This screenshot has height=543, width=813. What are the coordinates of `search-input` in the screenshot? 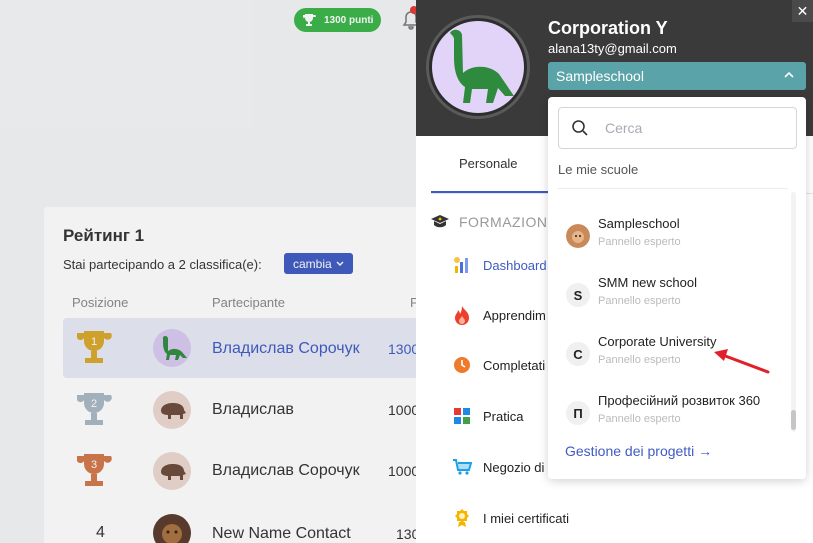 It's located at (690, 128).